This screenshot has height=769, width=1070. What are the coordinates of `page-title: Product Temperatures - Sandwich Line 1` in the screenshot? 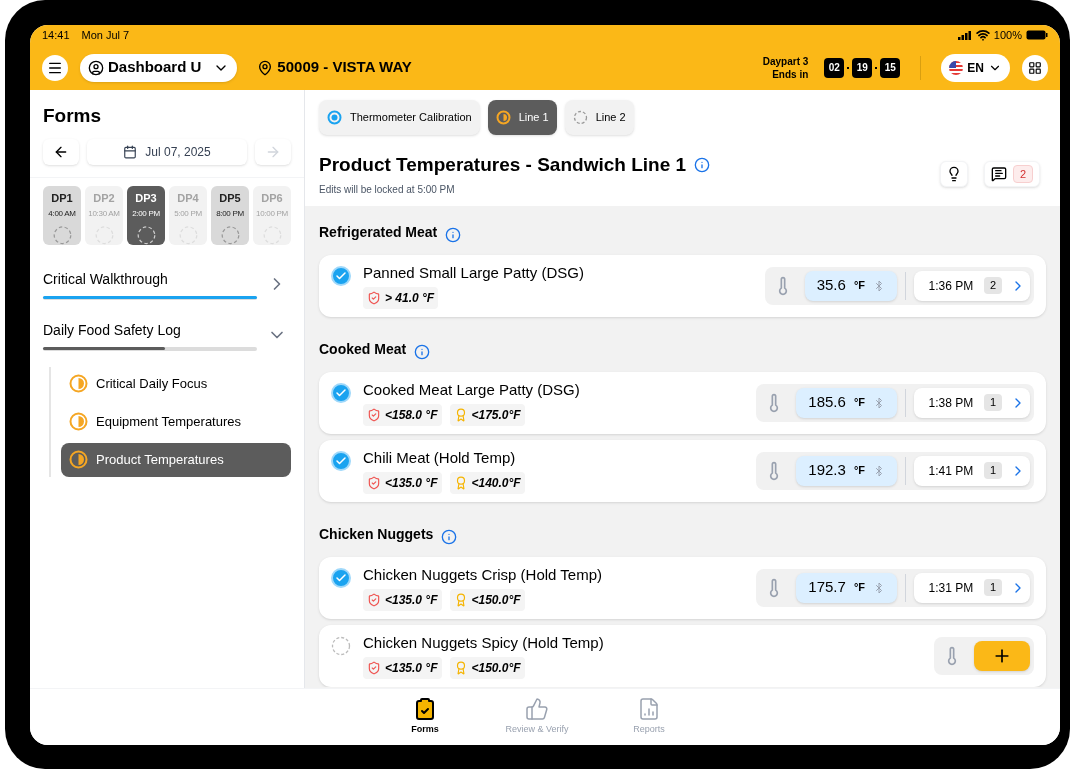 It's located at (503, 165).